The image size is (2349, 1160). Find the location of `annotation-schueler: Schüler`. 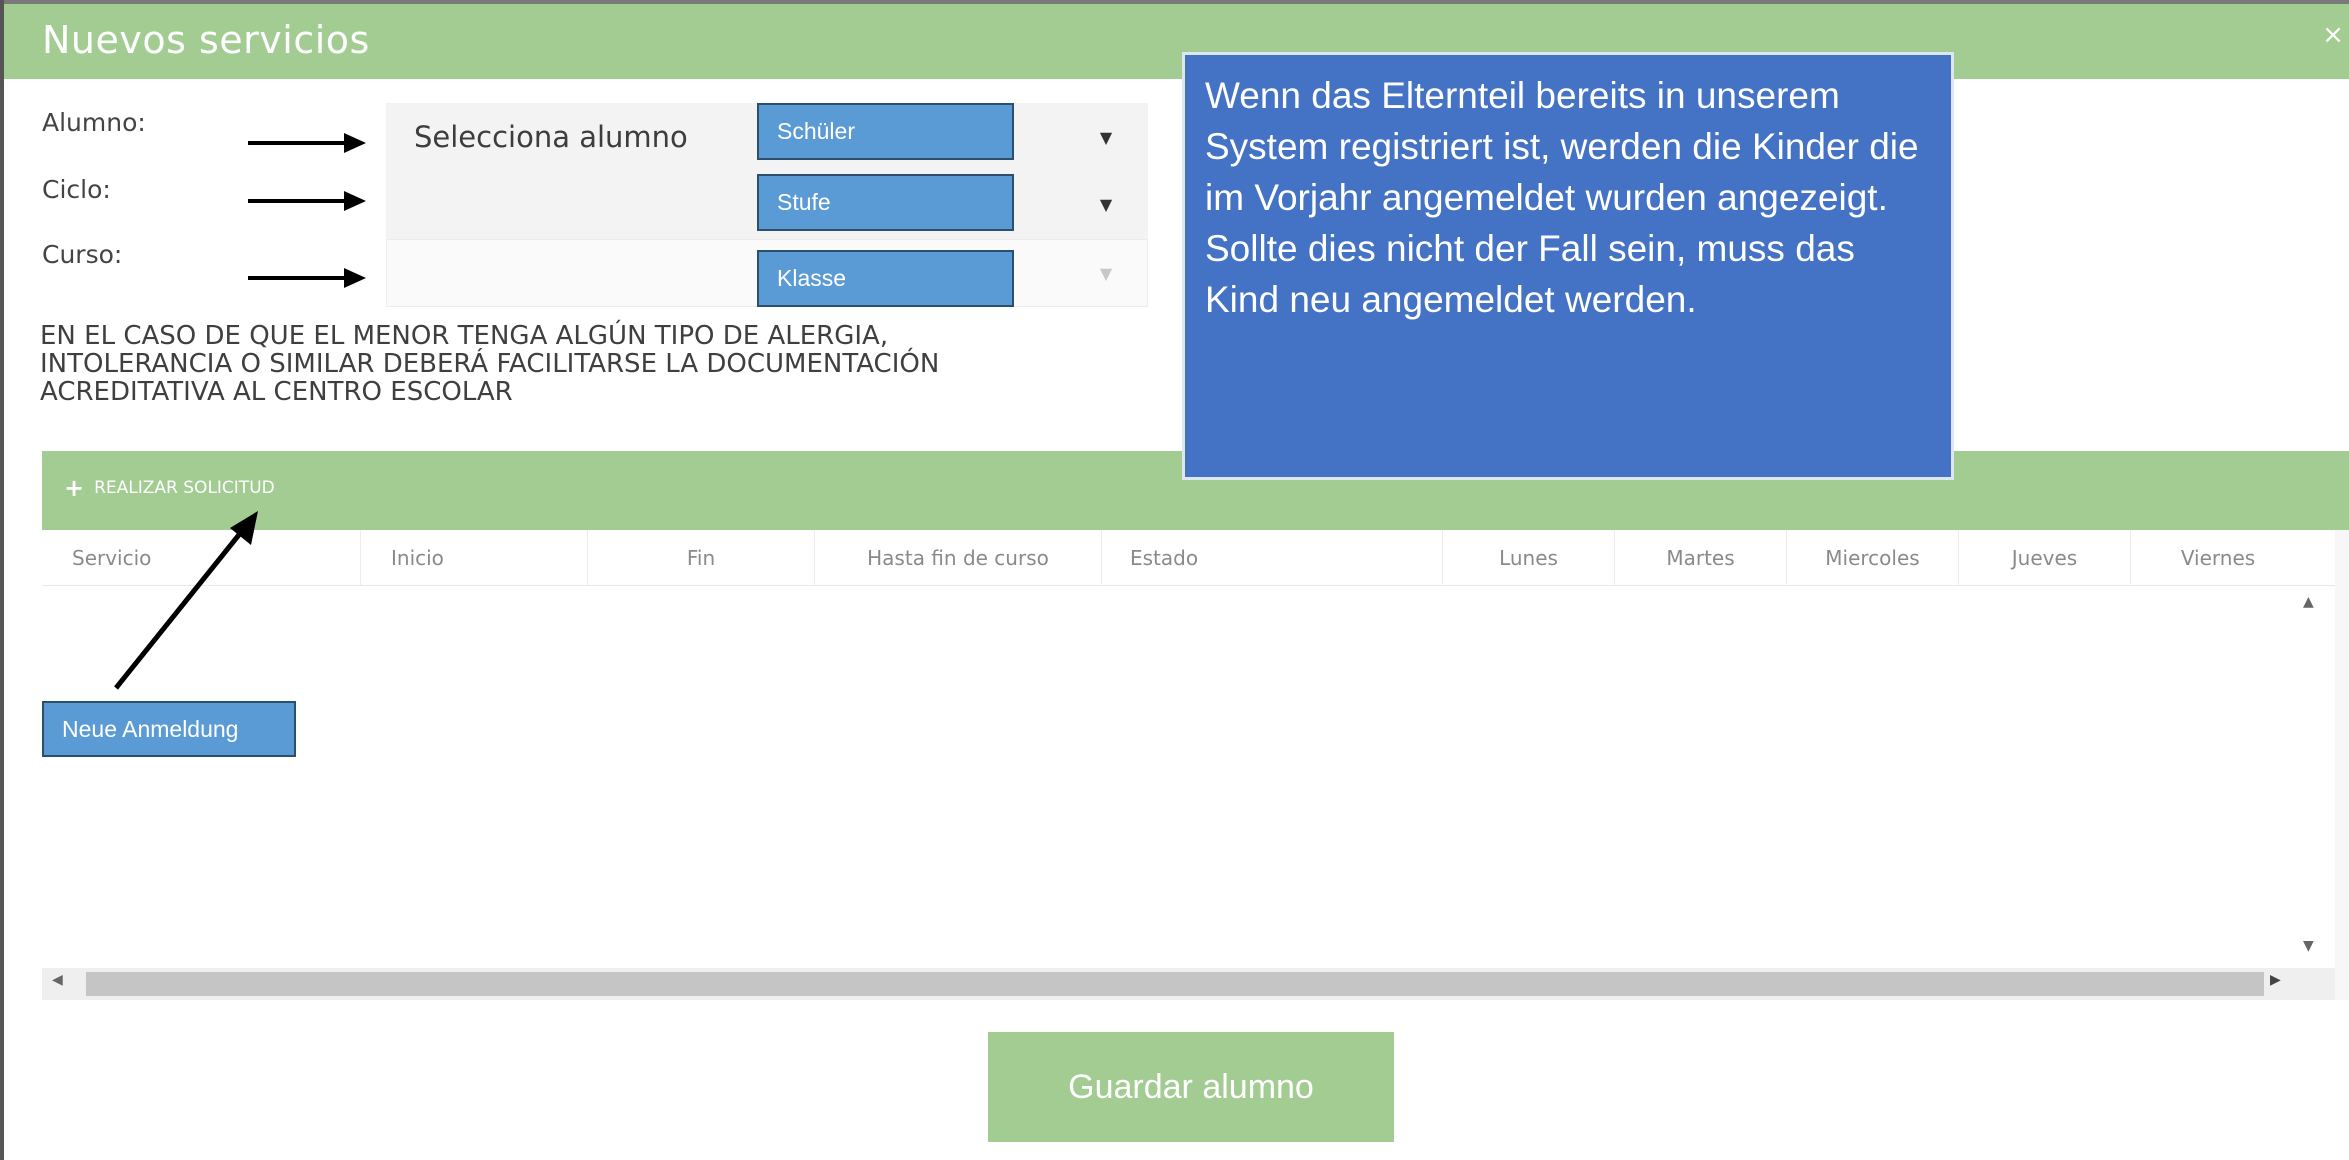

annotation-schueler: Schüler is located at coordinates (885, 131).